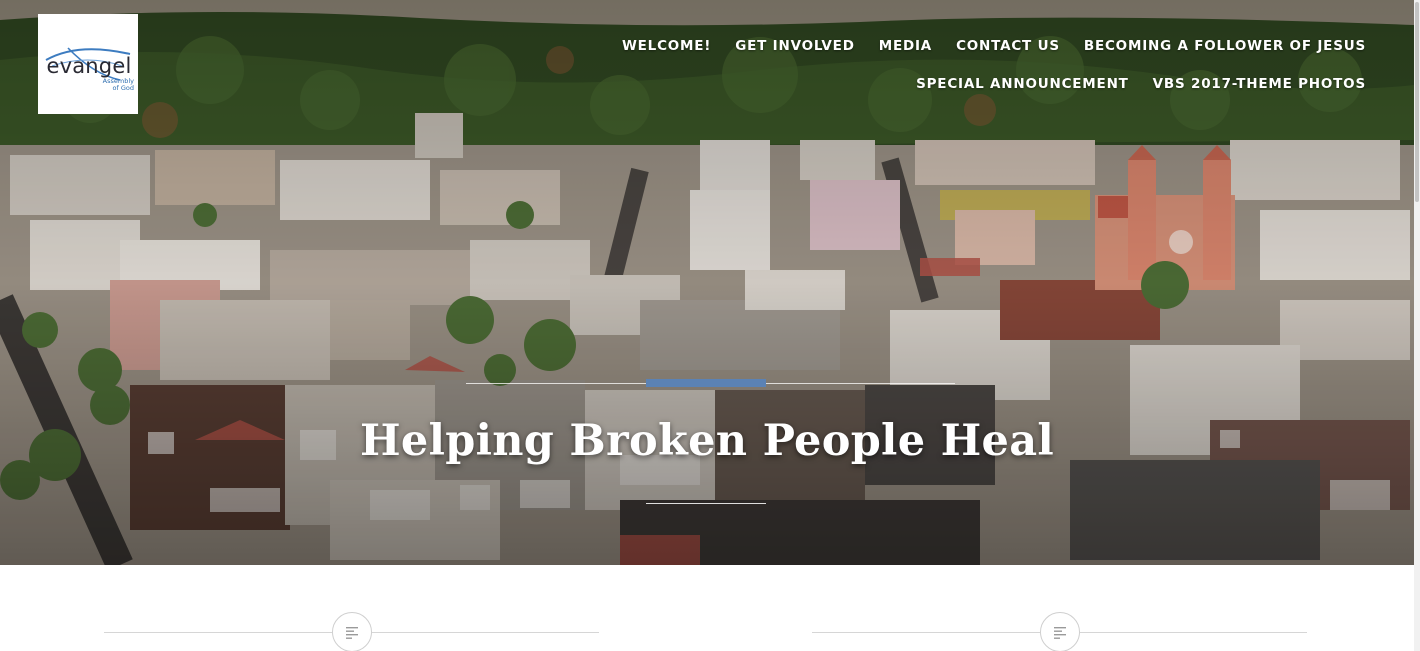 Image resolution: width=1420 pixels, height=651 pixels. Describe the element at coordinates (794, 46) in the screenshot. I see `nav-item-get-involved: GET INVOLVED` at that location.